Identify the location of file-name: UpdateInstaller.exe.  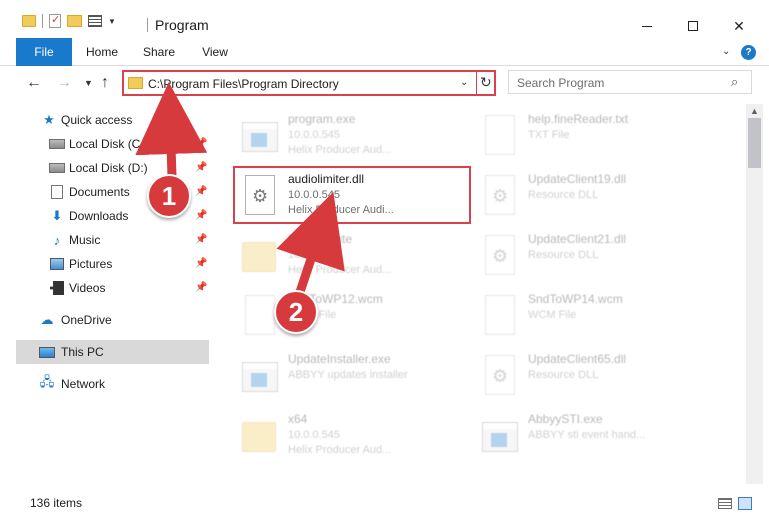
(339, 359).